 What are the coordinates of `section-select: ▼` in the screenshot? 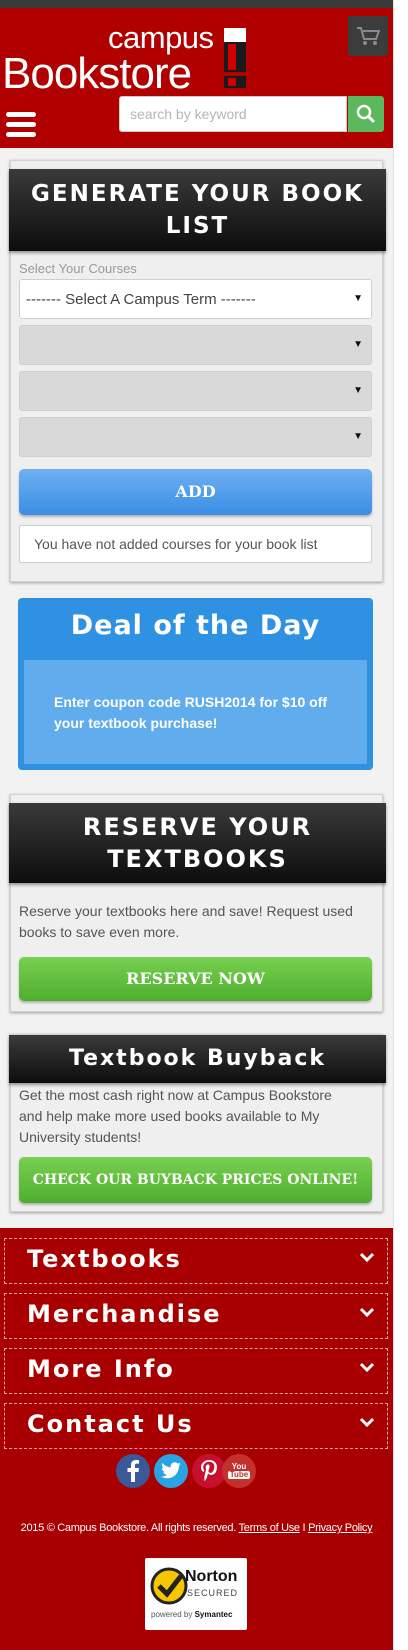 It's located at (195, 437).